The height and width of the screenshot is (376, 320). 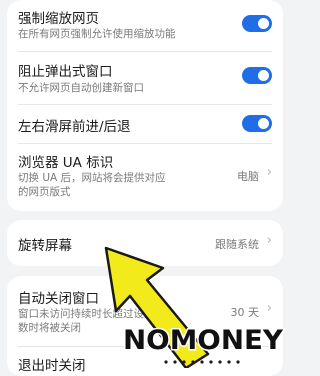 What do you see at coordinates (145, 25) in the screenshot?
I see `setting-force-zoom: 强制缩放网页 在所有网页强制允许使用缩放功能` at bounding box center [145, 25].